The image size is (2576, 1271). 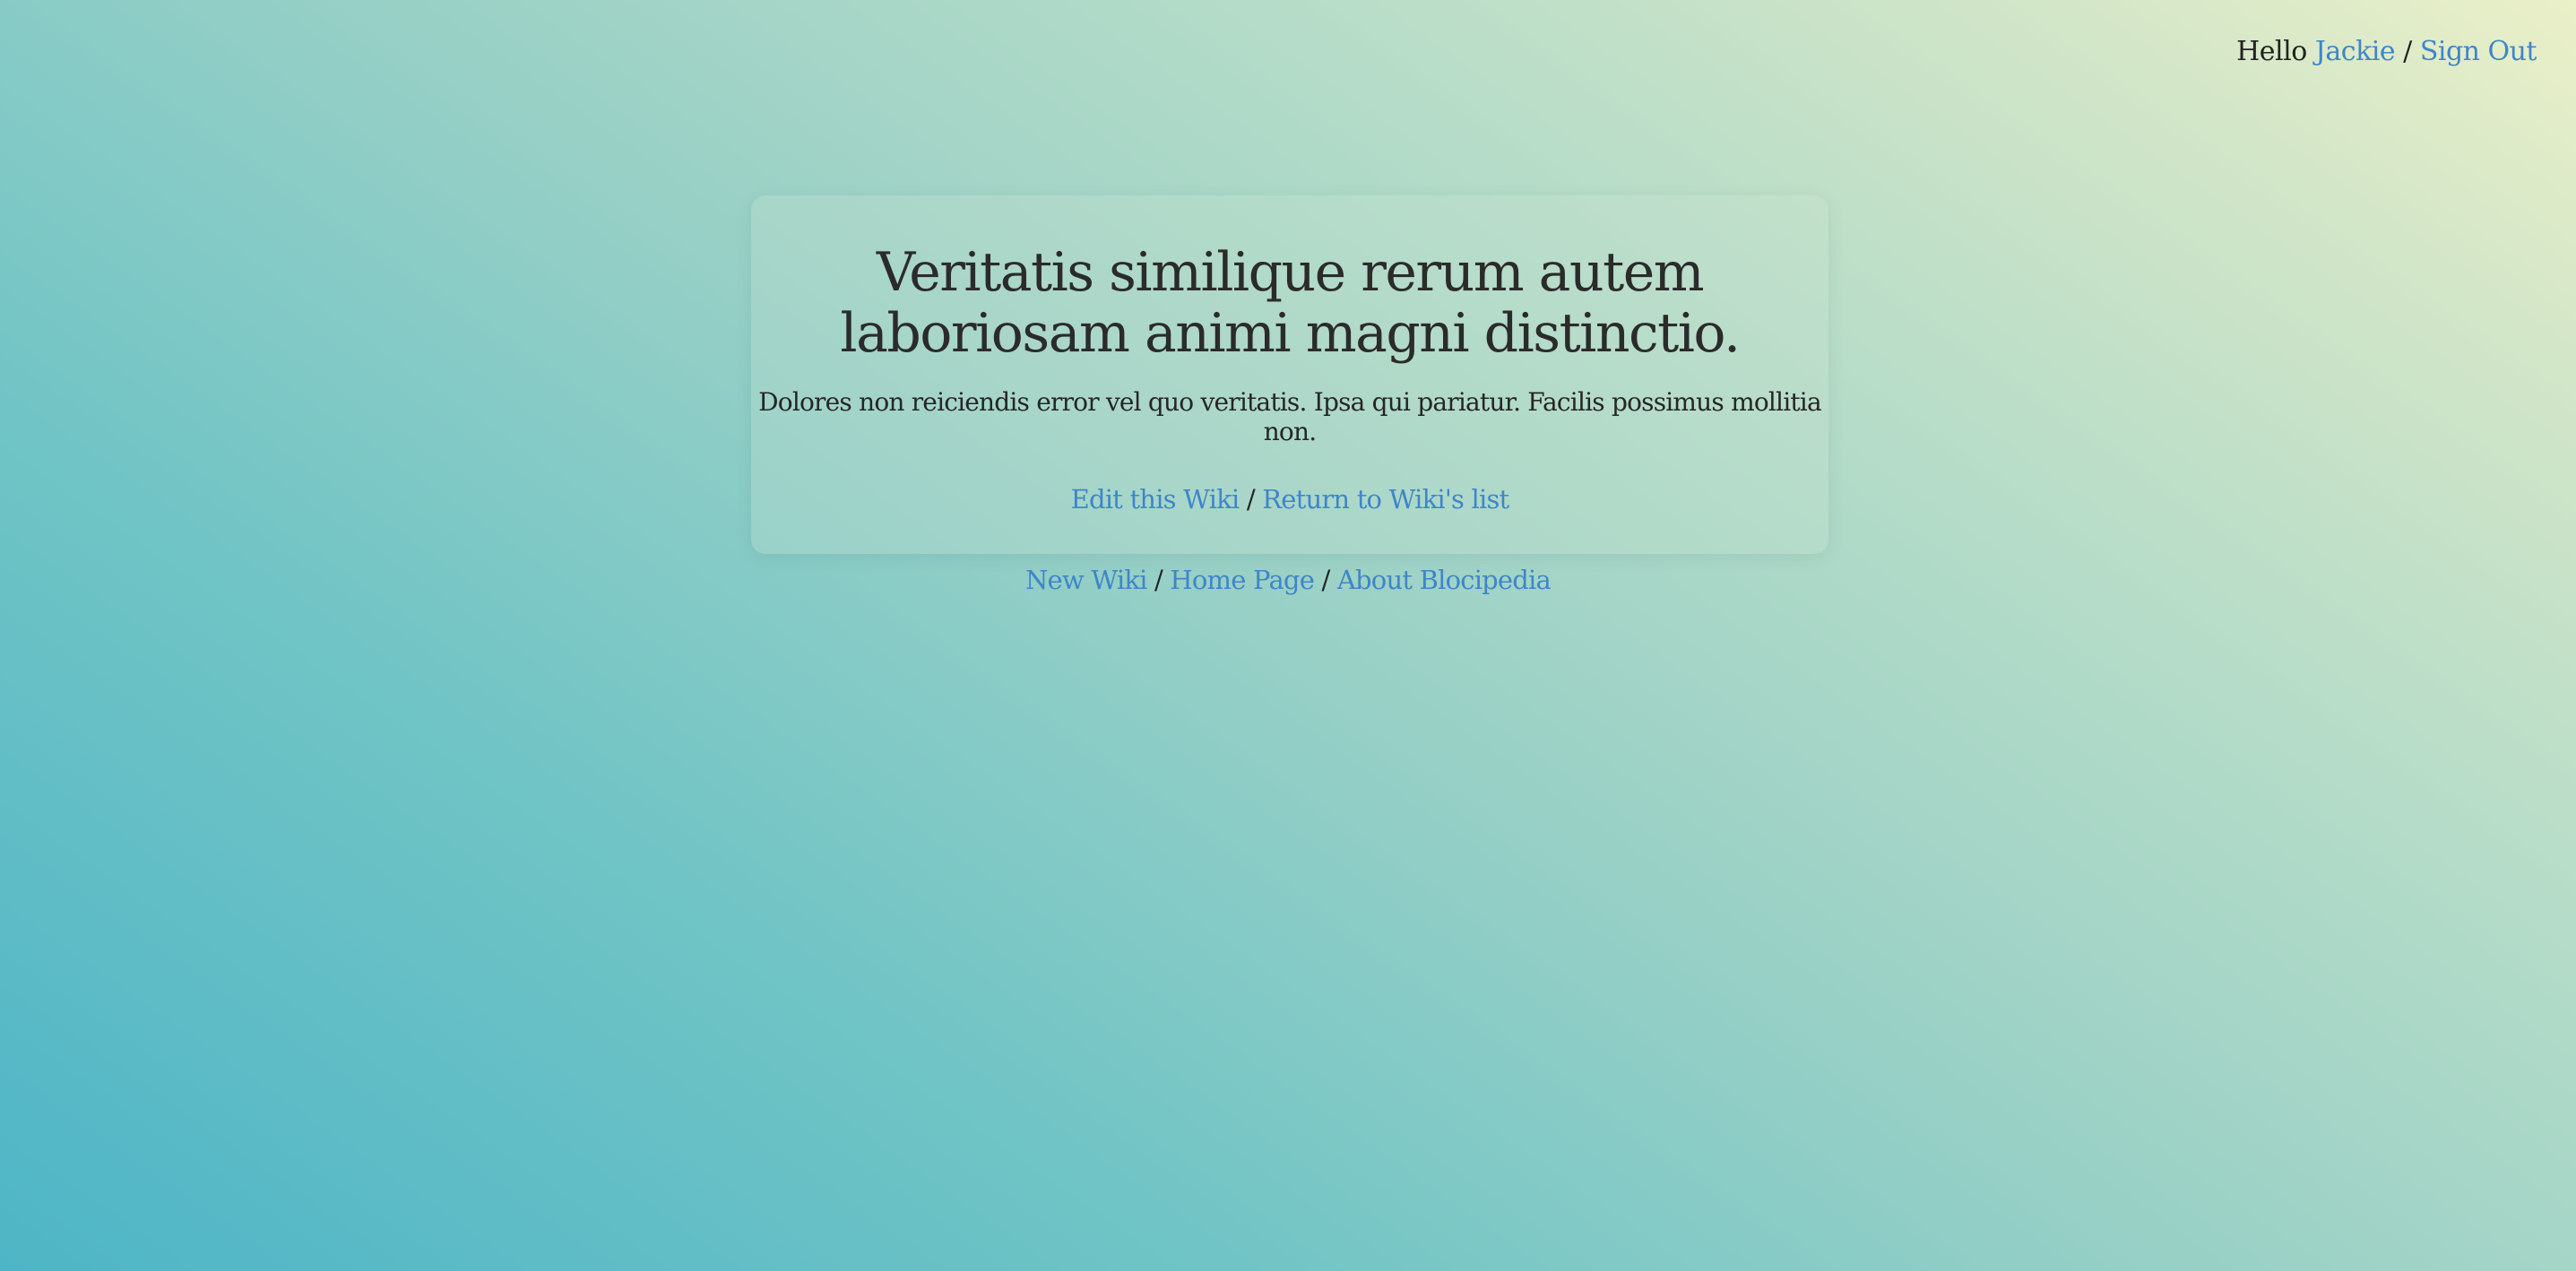 I want to click on greeting-text: Hello, so click(x=2271, y=52).